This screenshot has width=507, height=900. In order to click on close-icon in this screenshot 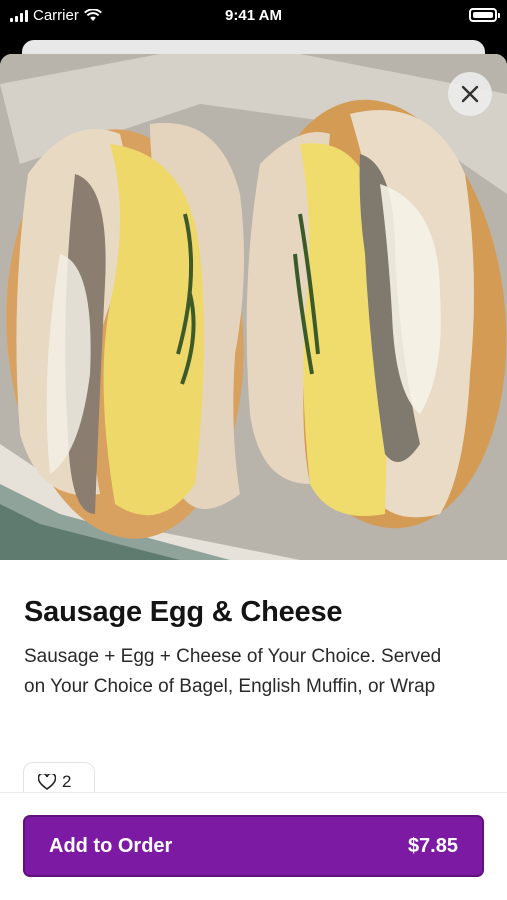, I will do `click(470, 94)`.